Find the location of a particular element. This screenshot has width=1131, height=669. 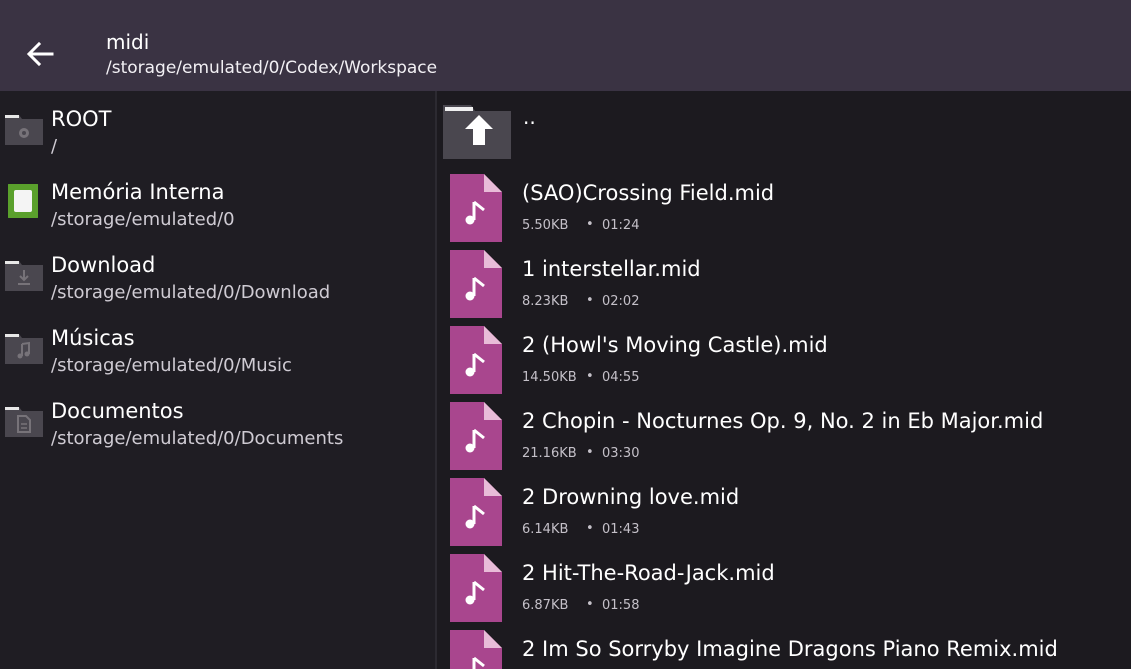

file-duration: 04:55 is located at coordinates (621, 377).